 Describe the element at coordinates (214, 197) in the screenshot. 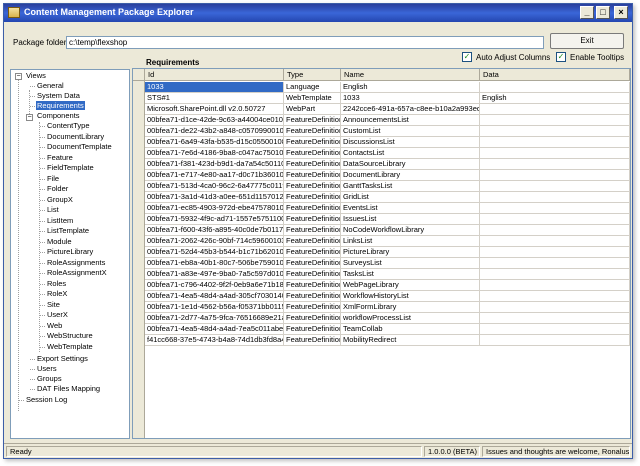

I see `cell-id: 00bfea71-3a1d-41d3-a0ee-651d11570120` at that location.